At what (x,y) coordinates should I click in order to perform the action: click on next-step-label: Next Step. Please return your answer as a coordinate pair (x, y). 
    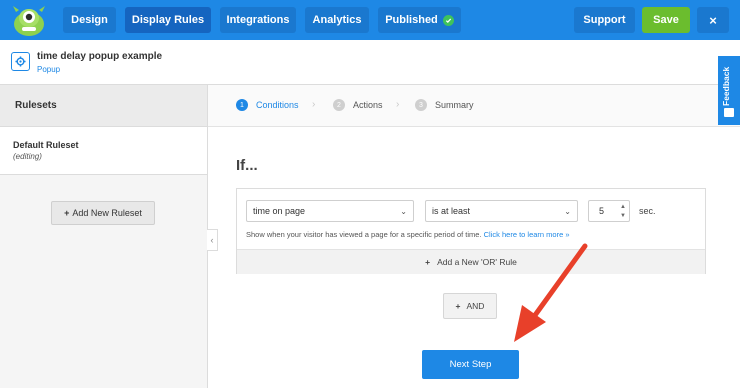
    Looking at the image, I should click on (470, 364).